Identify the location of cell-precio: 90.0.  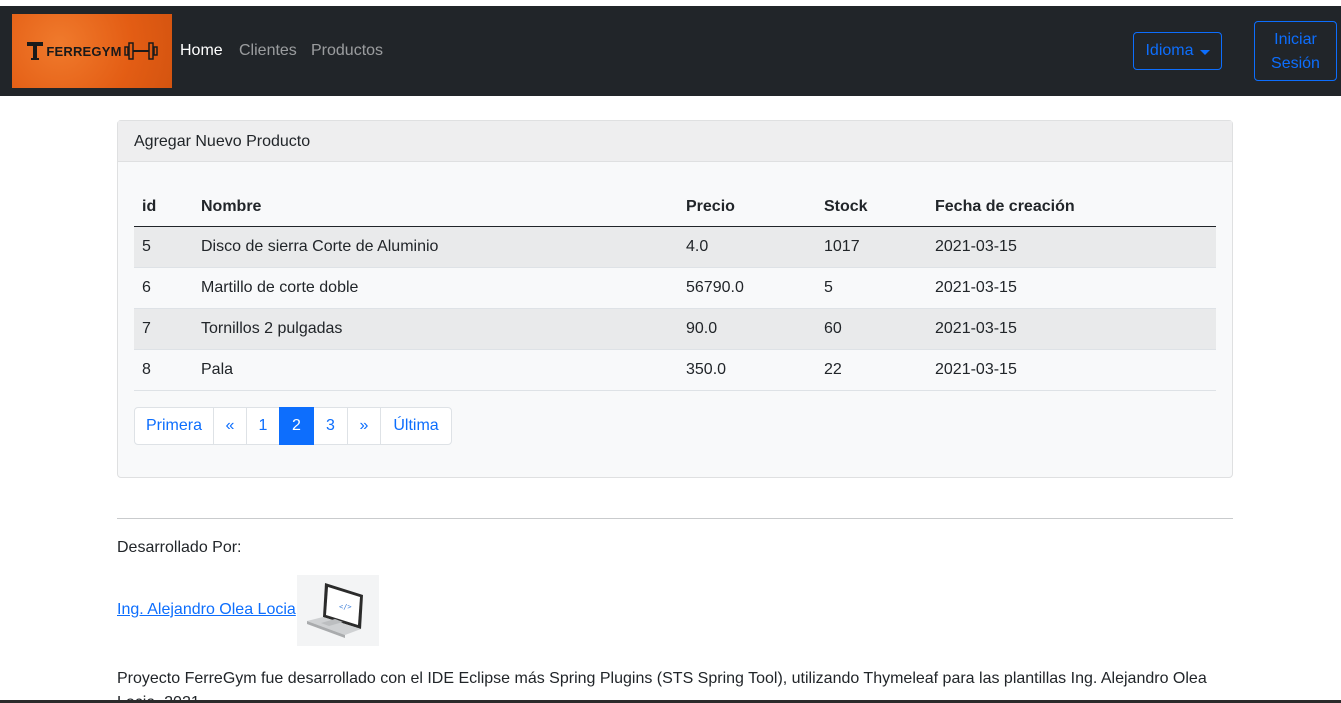
(702, 328).